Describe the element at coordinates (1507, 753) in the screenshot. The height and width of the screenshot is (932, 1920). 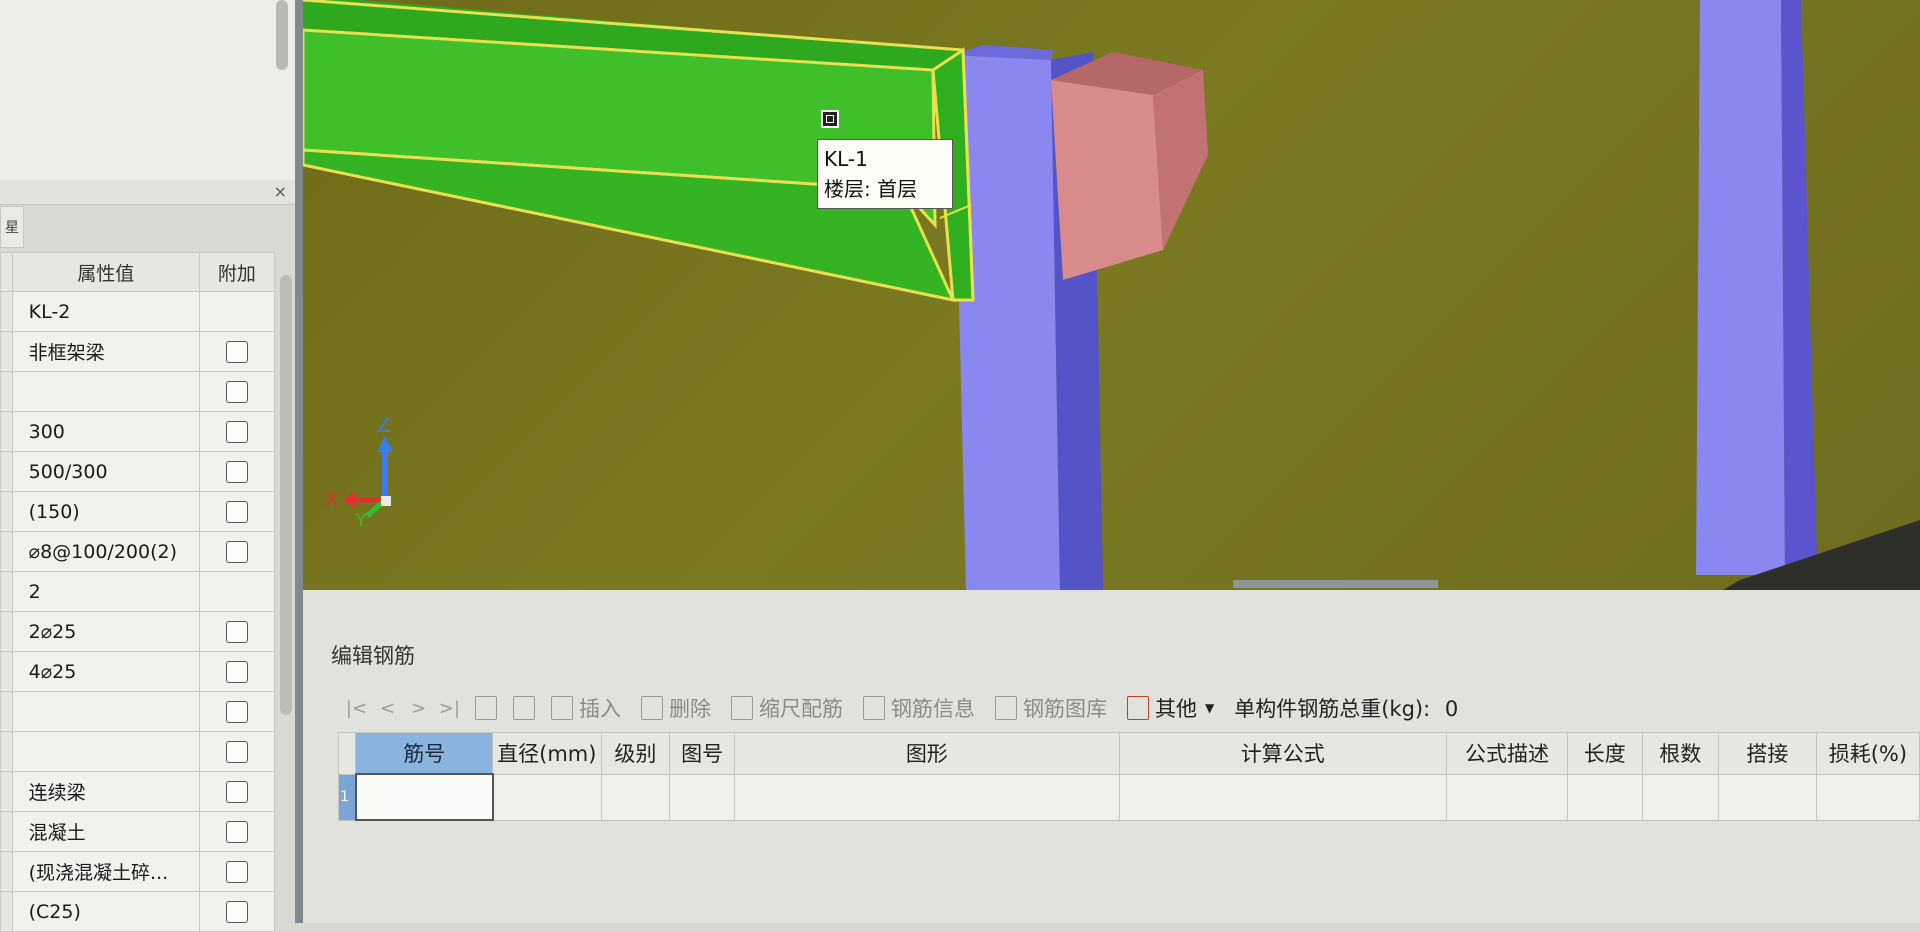
I see `column-header: 公式描述` at that location.